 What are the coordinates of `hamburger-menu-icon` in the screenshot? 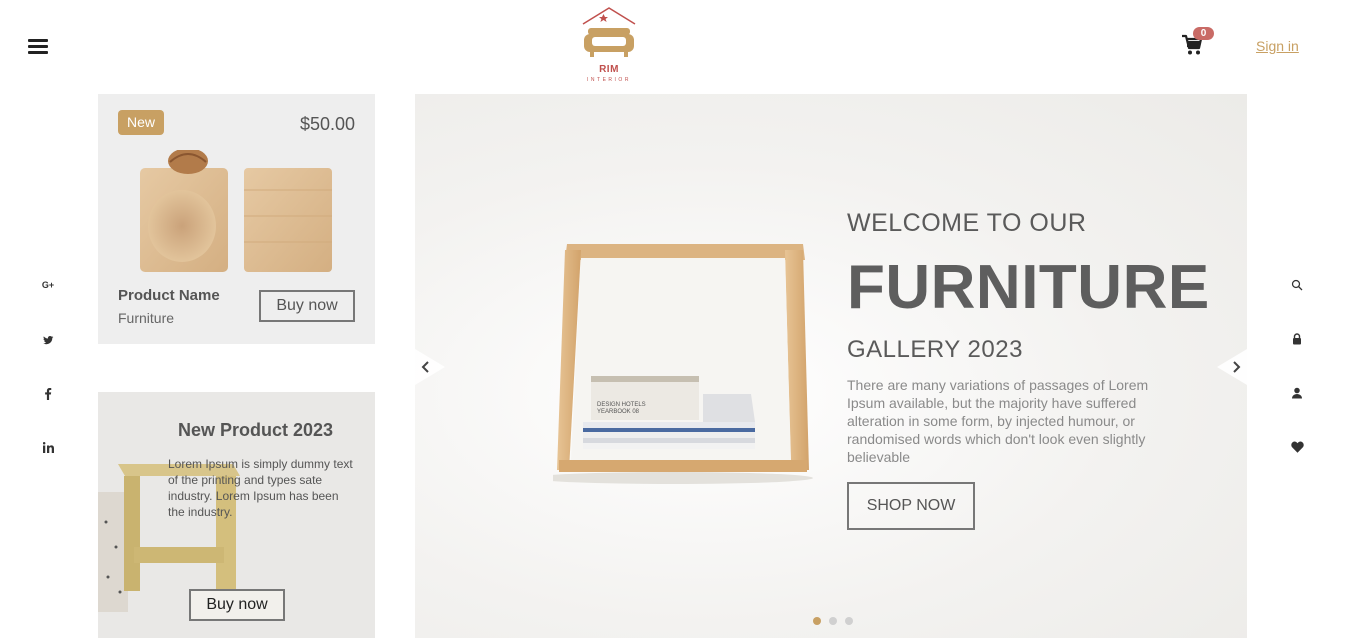 It's located at (38, 47).